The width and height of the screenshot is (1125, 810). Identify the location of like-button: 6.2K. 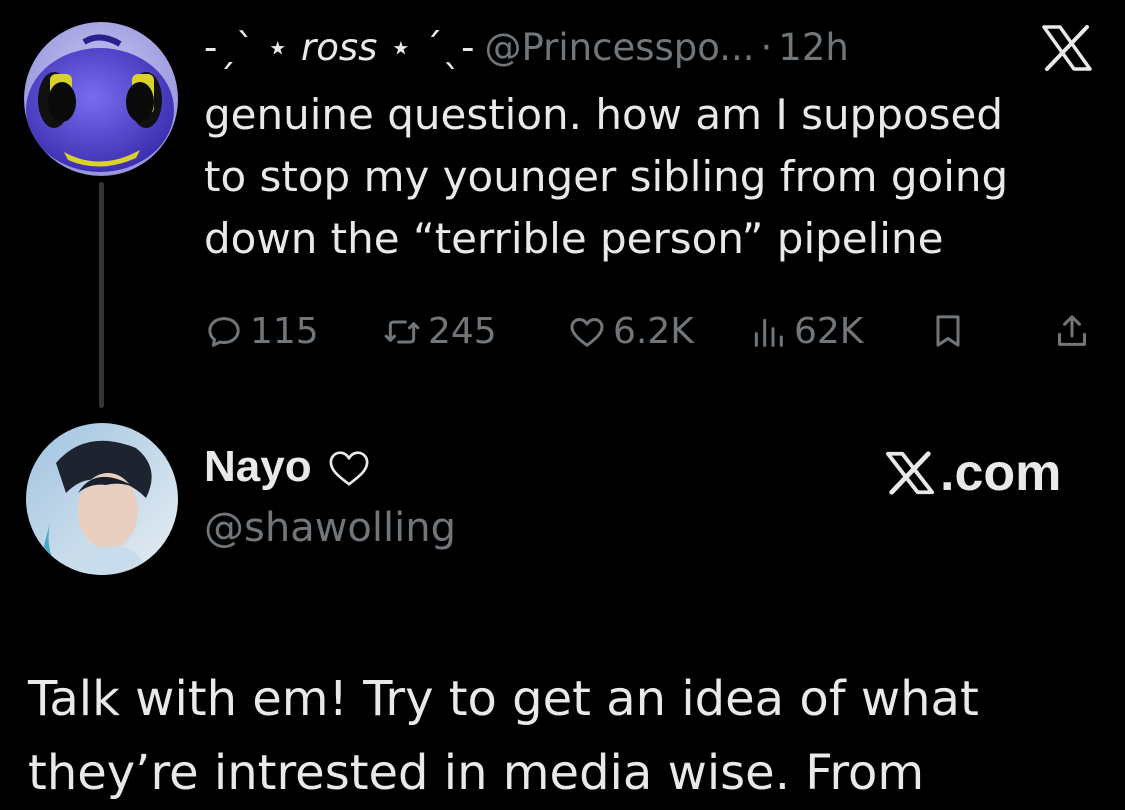
(630, 331).